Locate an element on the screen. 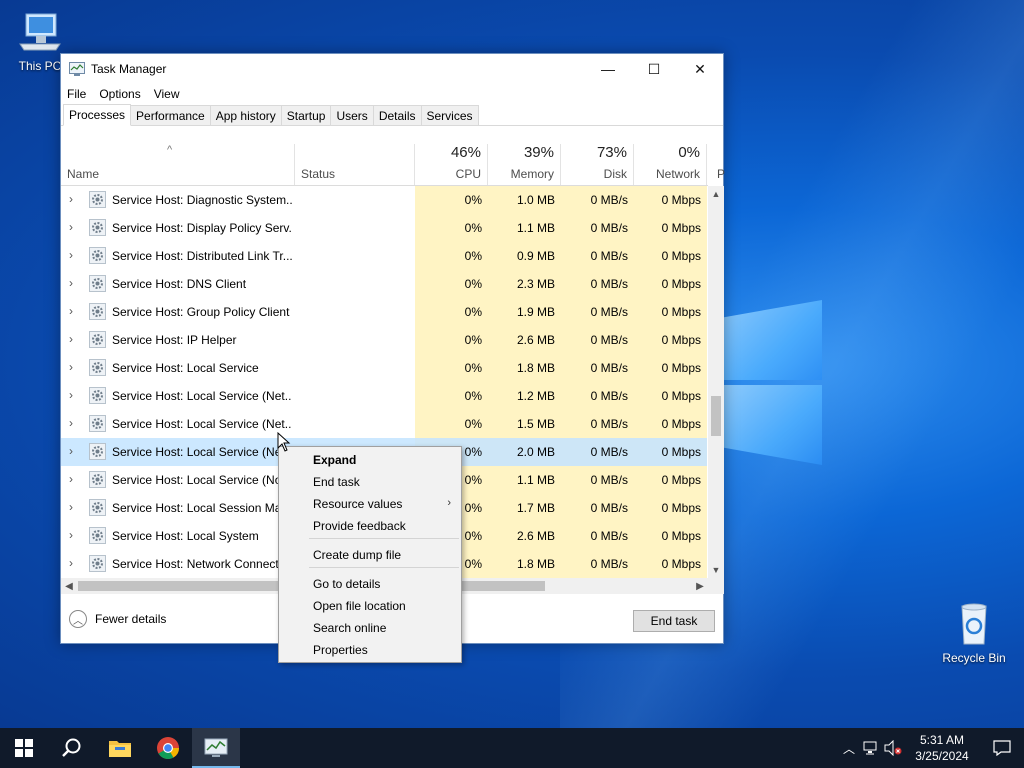 The width and height of the screenshot is (1024, 768). scrollbar-corner is located at coordinates (716, 586).